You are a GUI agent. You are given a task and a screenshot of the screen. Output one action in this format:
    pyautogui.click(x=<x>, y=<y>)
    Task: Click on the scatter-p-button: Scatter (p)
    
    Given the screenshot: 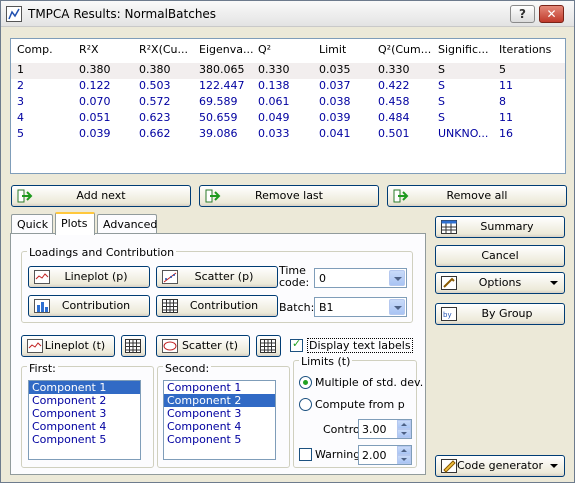 What is the action you would take?
    pyautogui.click(x=217, y=277)
    